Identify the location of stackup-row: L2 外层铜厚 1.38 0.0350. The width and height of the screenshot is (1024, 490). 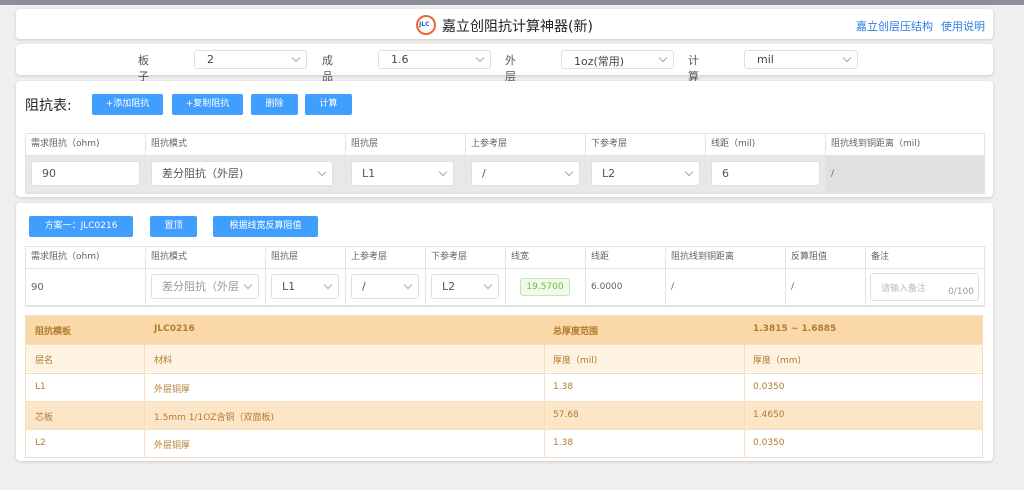
(504, 443).